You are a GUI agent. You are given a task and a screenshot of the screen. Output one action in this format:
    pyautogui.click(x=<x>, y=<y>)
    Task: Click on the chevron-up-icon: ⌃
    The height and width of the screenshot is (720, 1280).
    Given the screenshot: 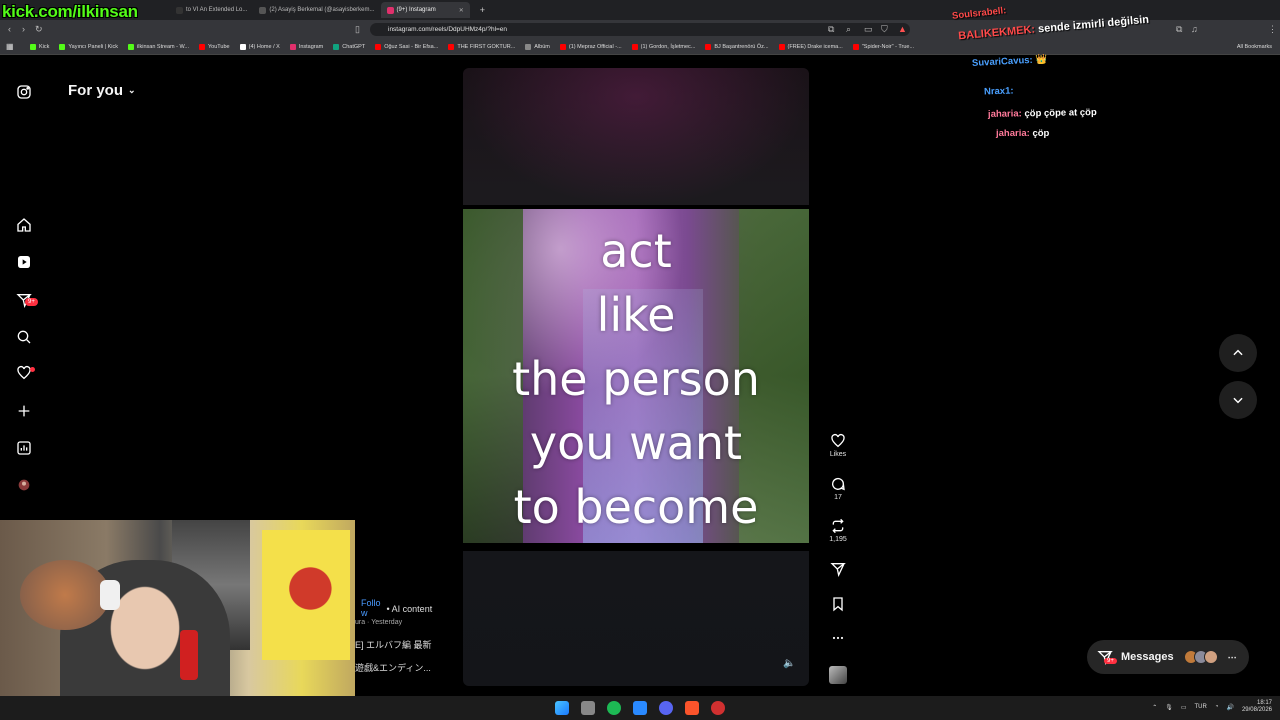 What is the action you would take?
    pyautogui.click(x=1154, y=707)
    